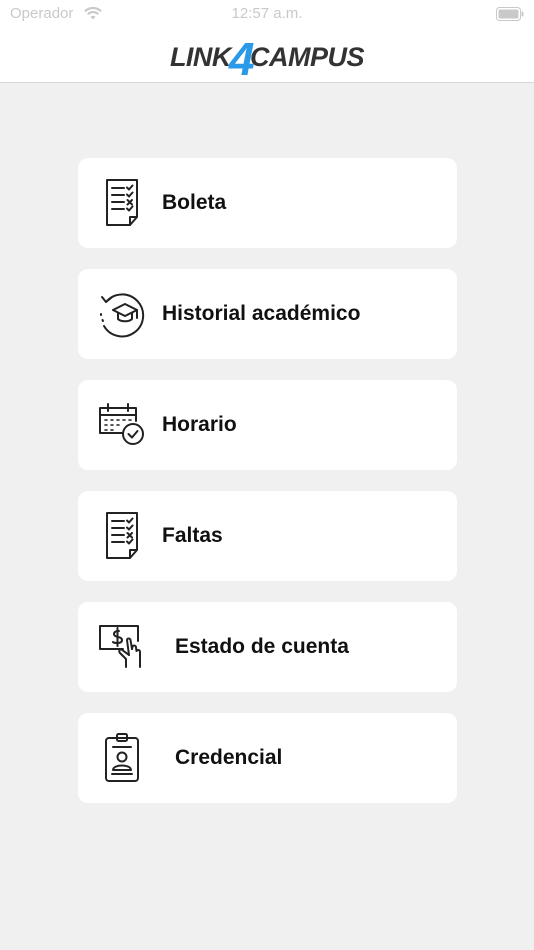 The width and height of the screenshot is (534, 950). Describe the element at coordinates (241, 59) in the screenshot. I see `logo-number: 4` at that location.